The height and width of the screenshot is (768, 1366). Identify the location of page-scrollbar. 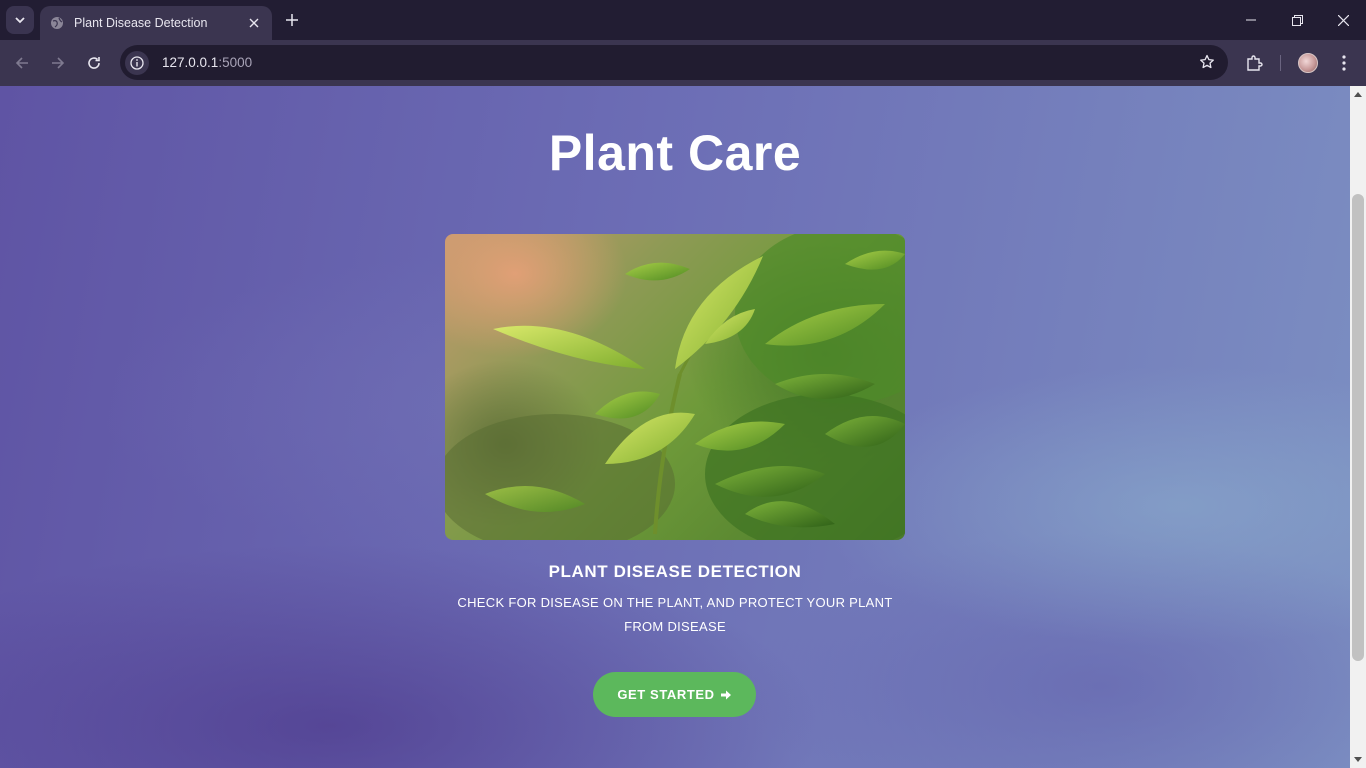
(1358, 427).